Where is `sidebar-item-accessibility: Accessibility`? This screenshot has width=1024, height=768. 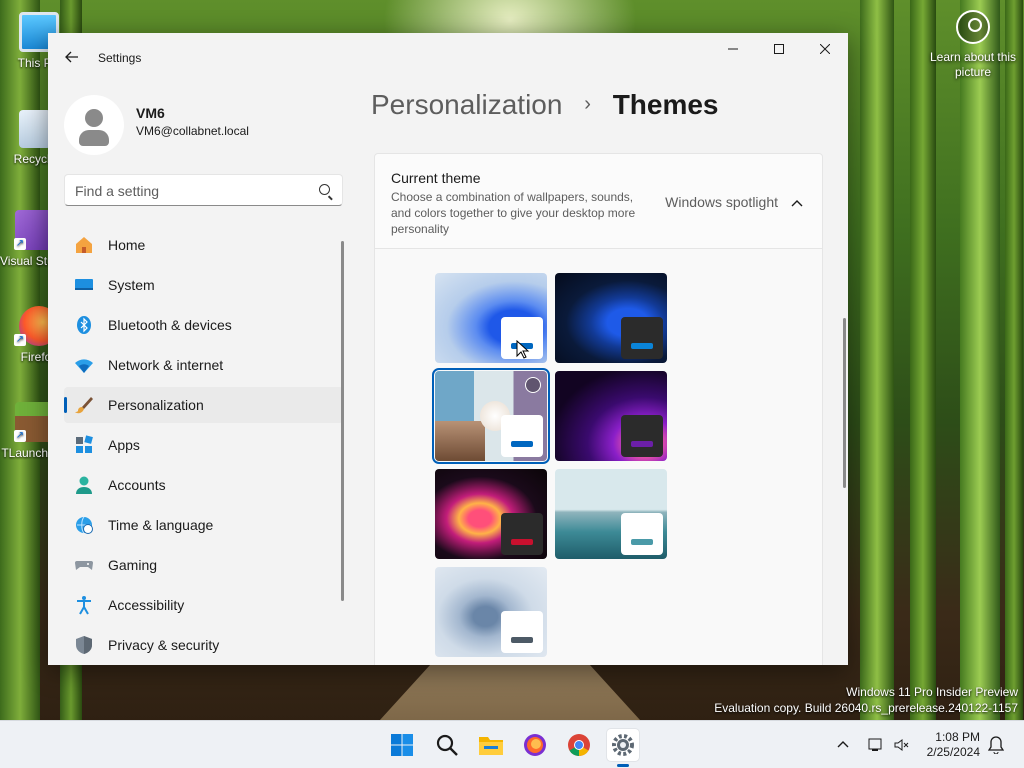
sidebar-item-accessibility: Accessibility is located at coordinates (203, 605).